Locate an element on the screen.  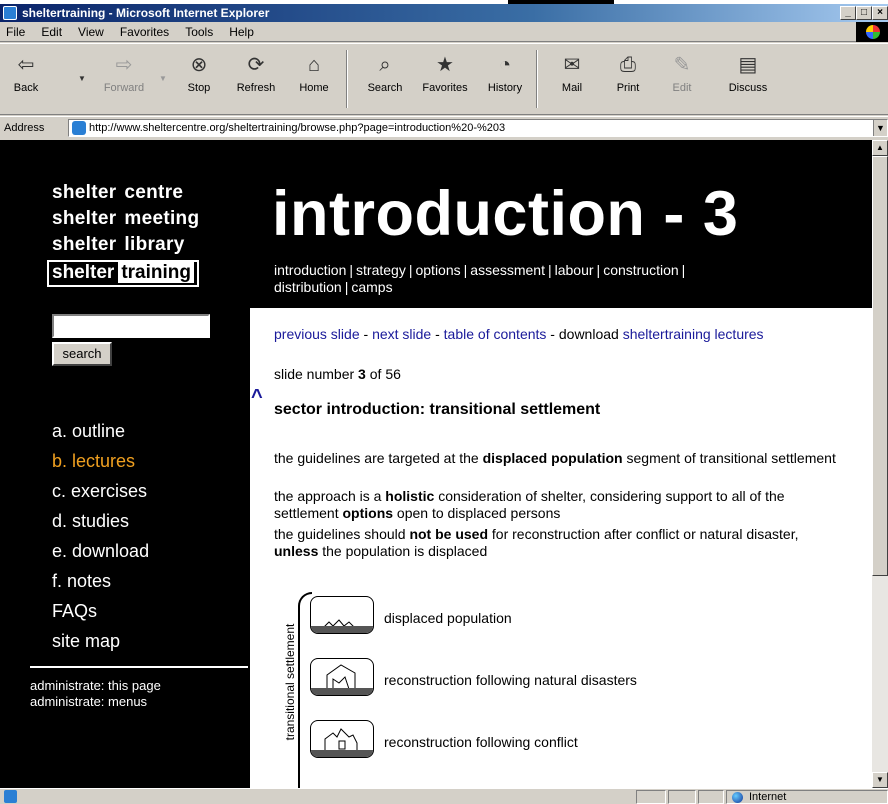
admin-menus-link: administrate: menus is located at coordinates (95, 702).